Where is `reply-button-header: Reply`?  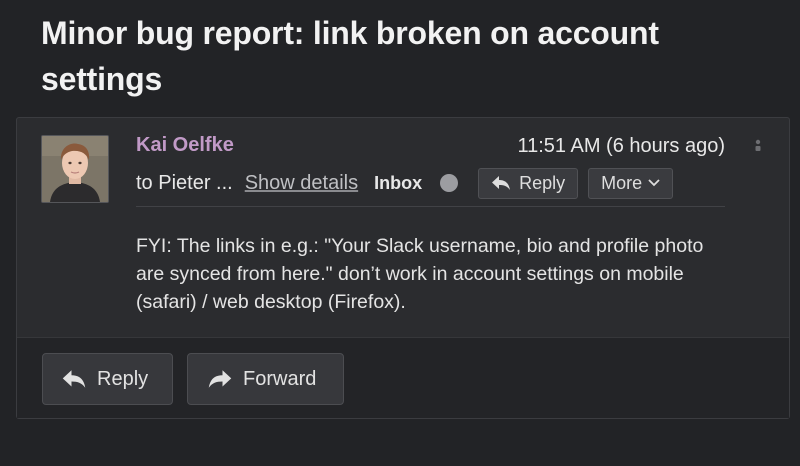 reply-button-header: Reply is located at coordinates (528, 183).